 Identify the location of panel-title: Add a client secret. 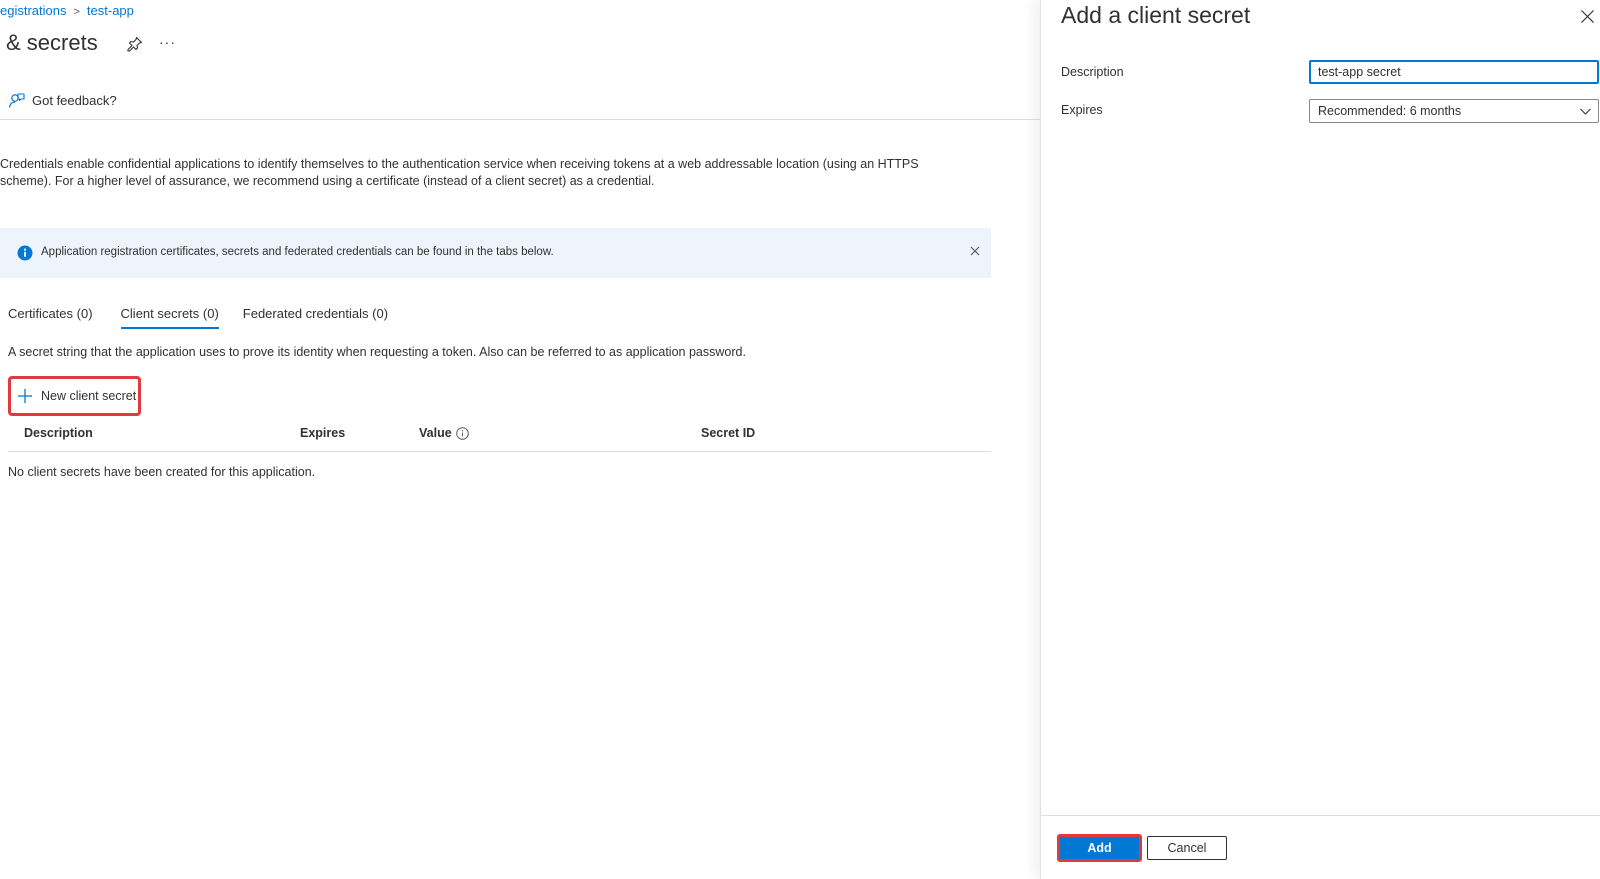
(1156, 15).